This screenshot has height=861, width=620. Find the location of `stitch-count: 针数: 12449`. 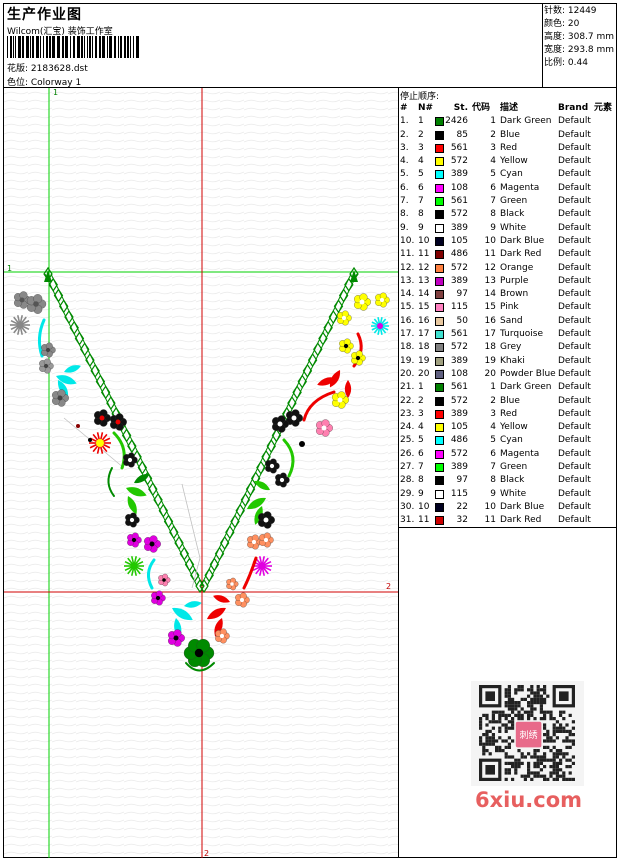

stitch-count: 针数: 12449 is located at coordinates (570, 11).